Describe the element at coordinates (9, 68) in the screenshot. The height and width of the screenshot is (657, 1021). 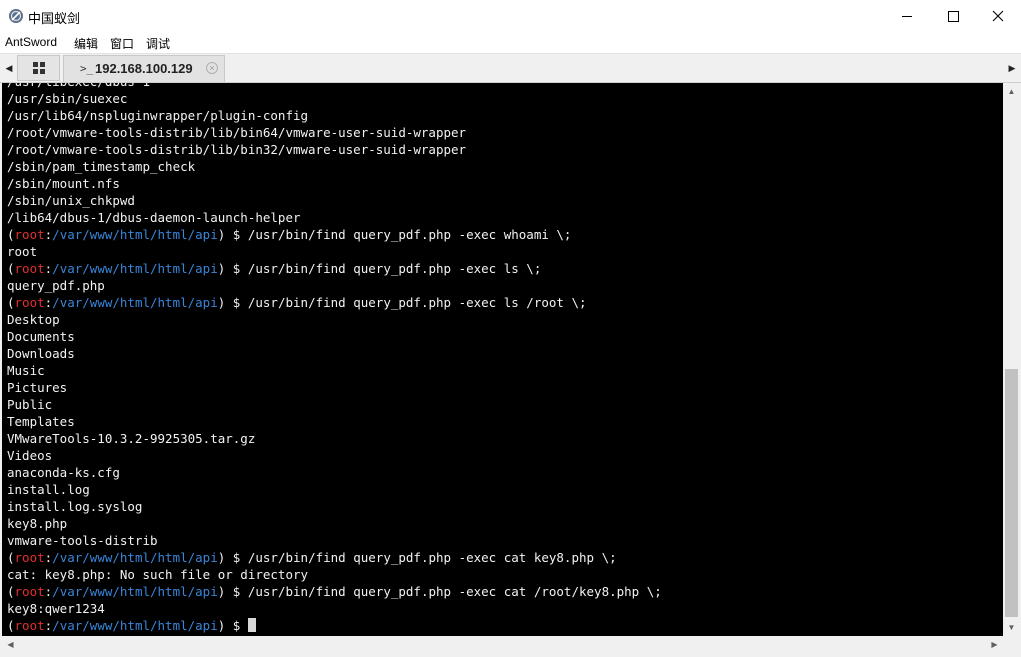
I see `tab-scroll-left-button: ◀` at that location.